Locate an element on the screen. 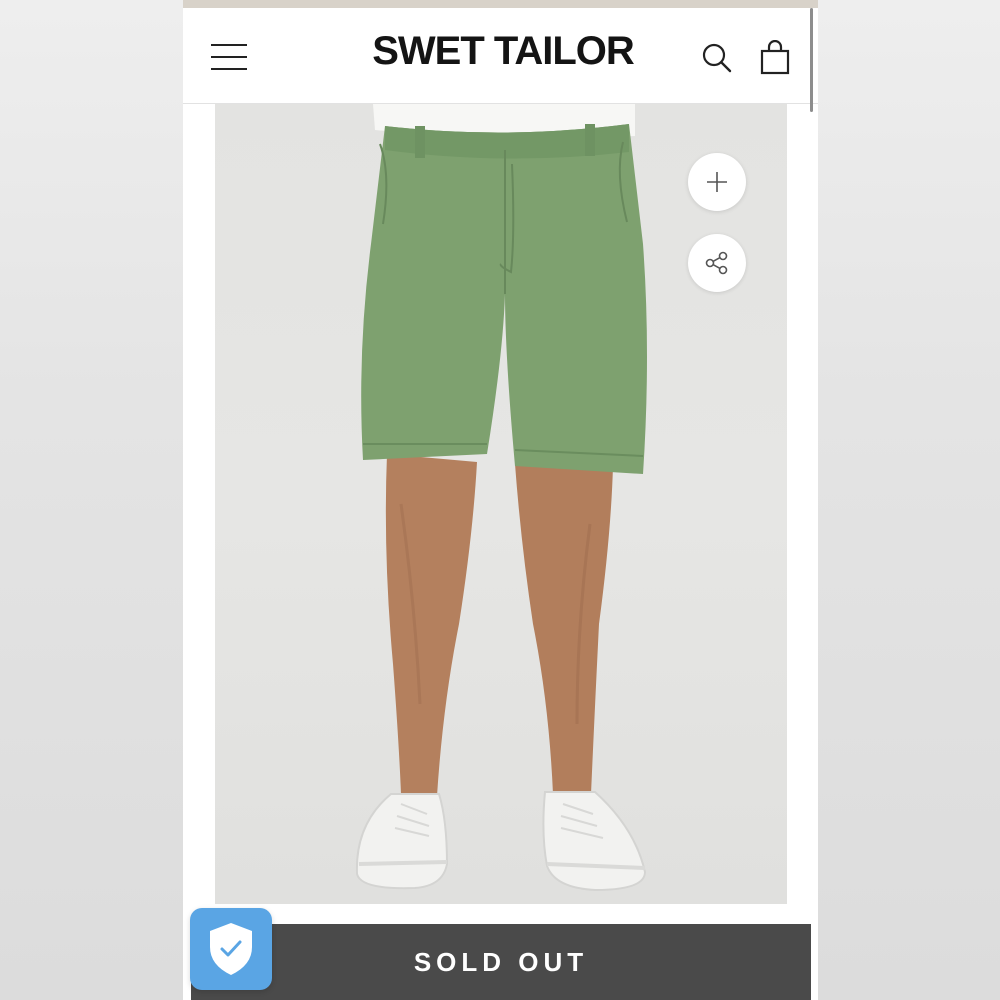 The height and width of the screenshot is (1000, 1000). search-button is located at coordinates (717, 58).